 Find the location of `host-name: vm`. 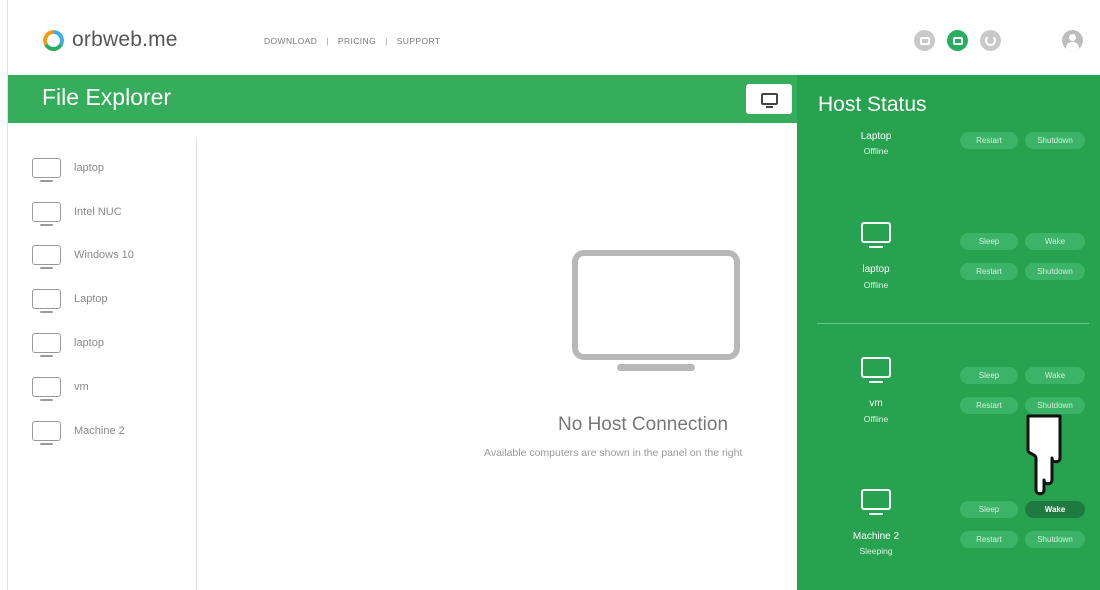

host-name: vm is located at coordinates (876, 403).